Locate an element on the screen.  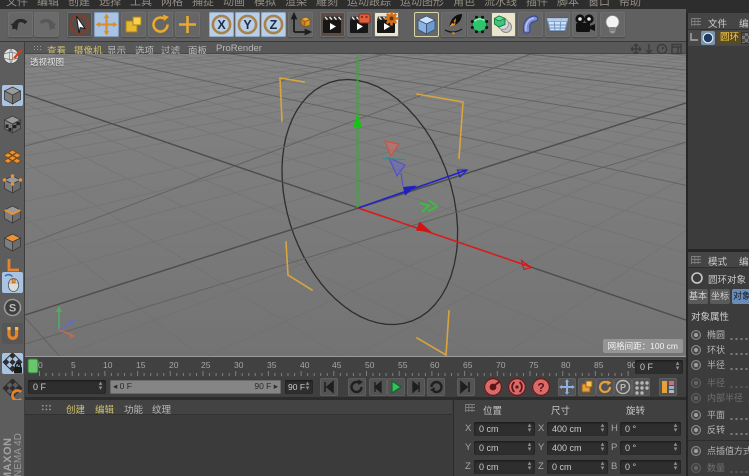
svg-text: S is located at coordinates (12, 309).